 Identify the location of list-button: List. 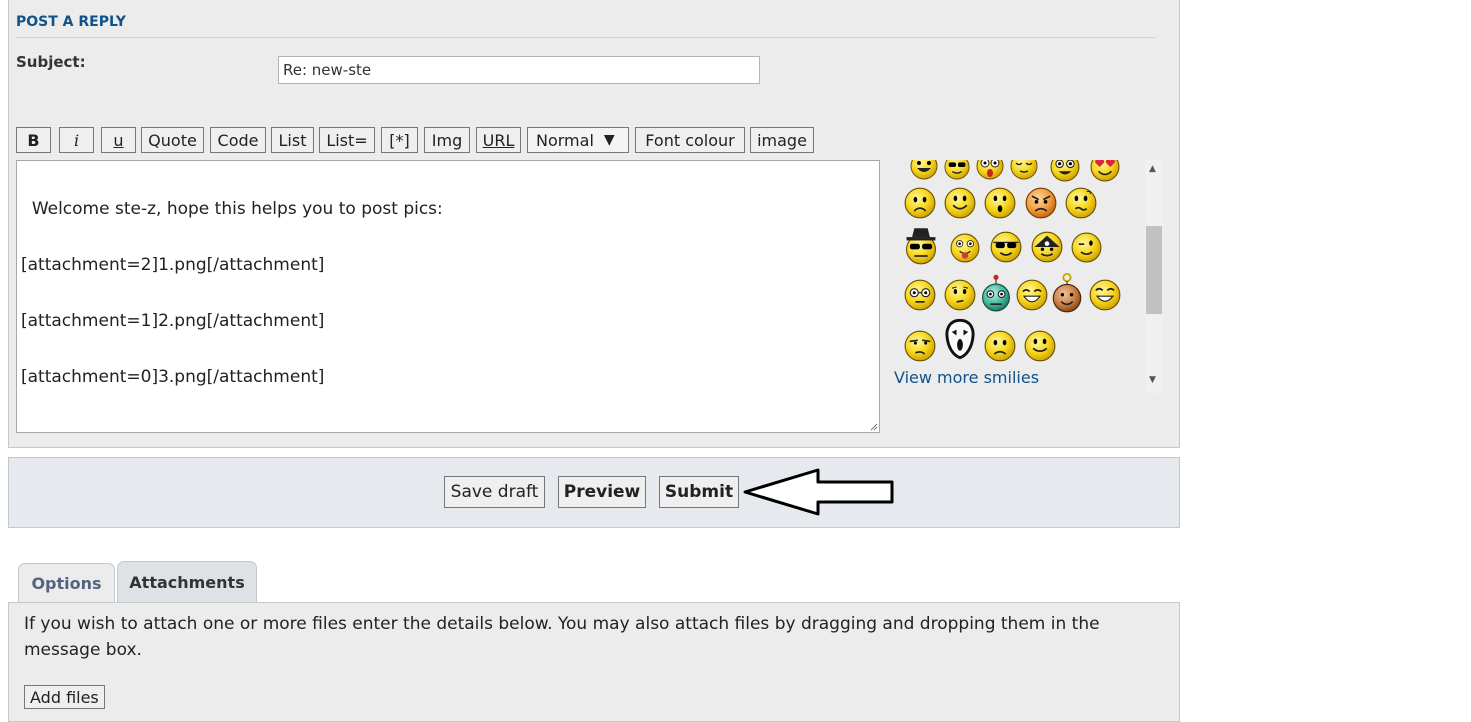
(292, 140).